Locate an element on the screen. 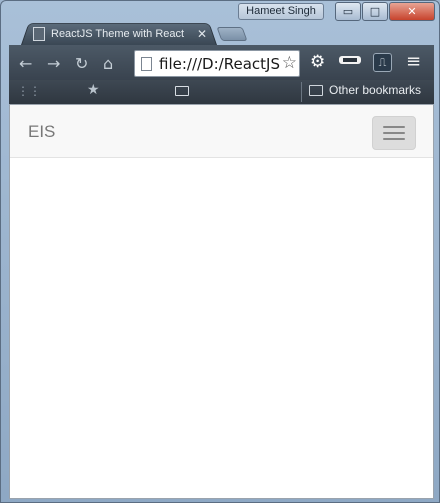 This screenshot has width=440, height=503. apps-grid-icon: ⋮⋮ is located at coordinates (29, 91).